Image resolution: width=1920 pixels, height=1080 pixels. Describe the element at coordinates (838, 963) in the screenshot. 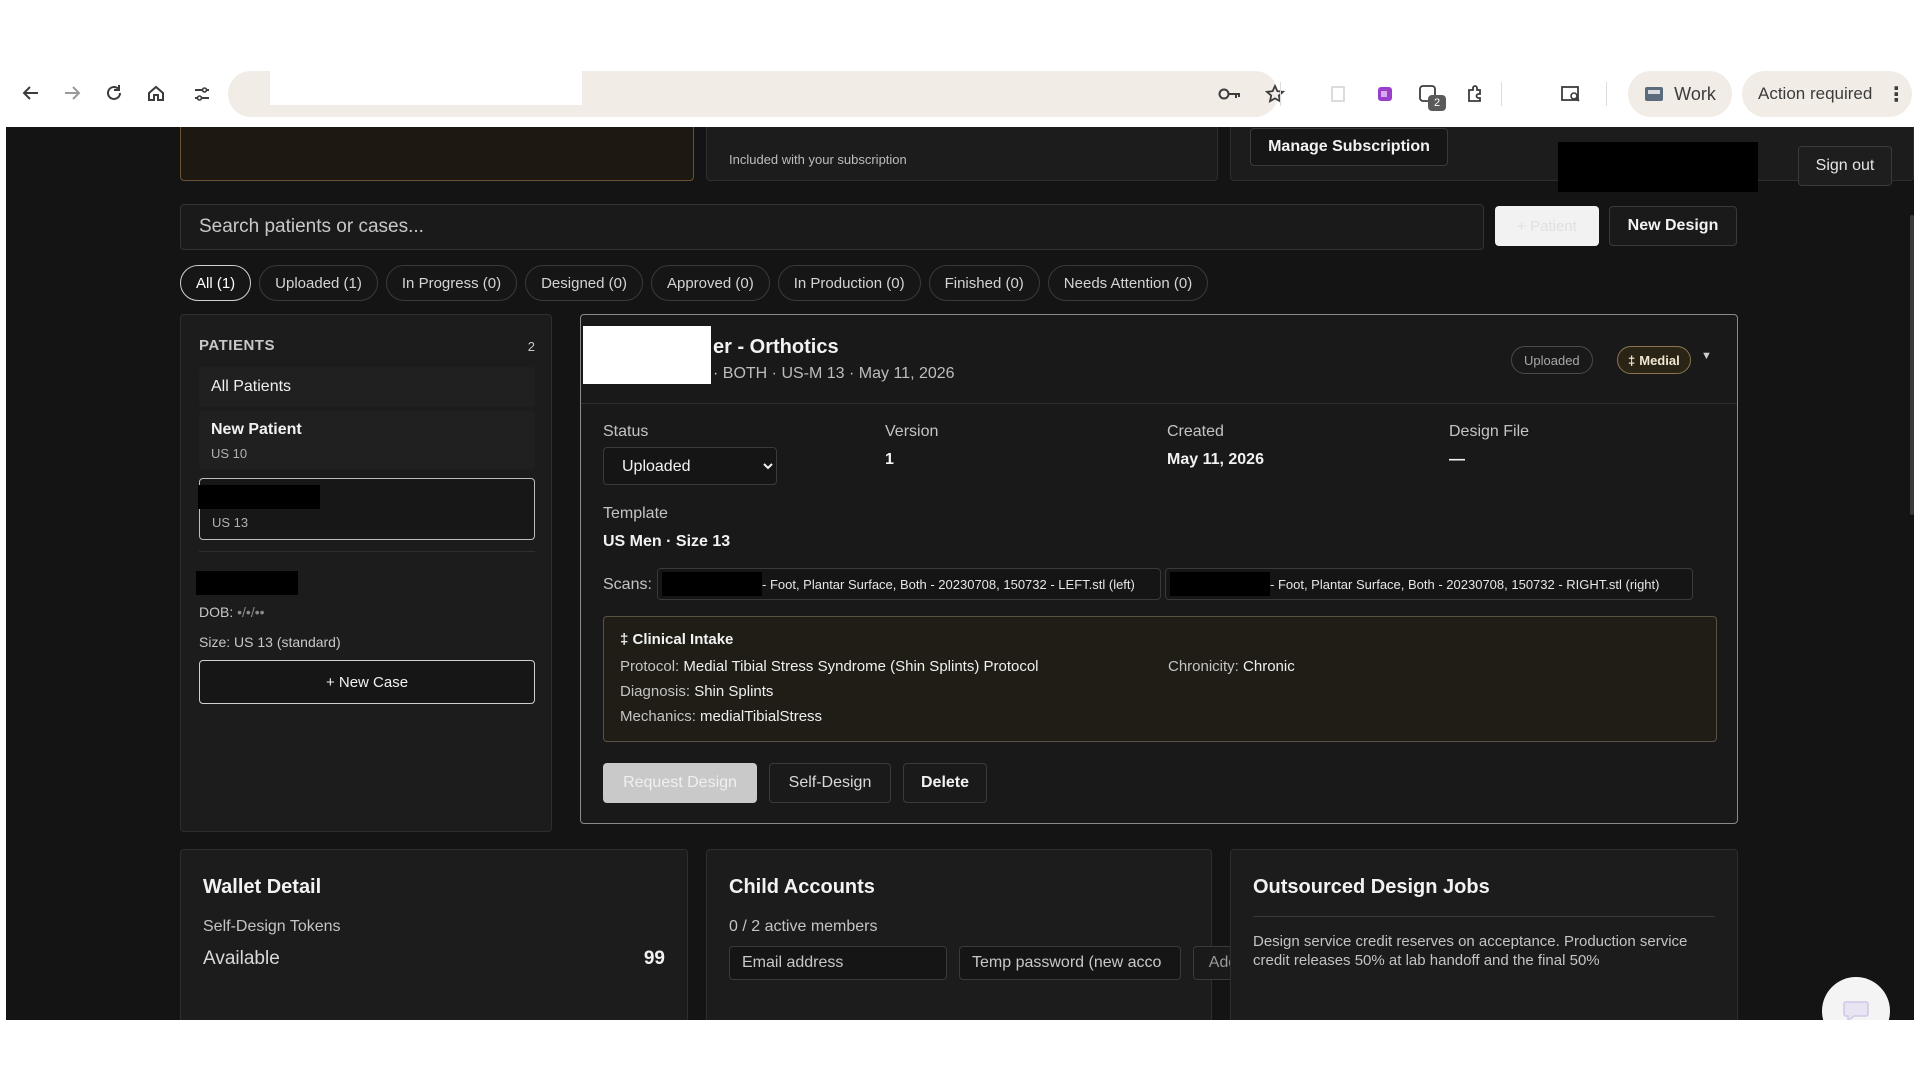

I see `email-field` at that location.